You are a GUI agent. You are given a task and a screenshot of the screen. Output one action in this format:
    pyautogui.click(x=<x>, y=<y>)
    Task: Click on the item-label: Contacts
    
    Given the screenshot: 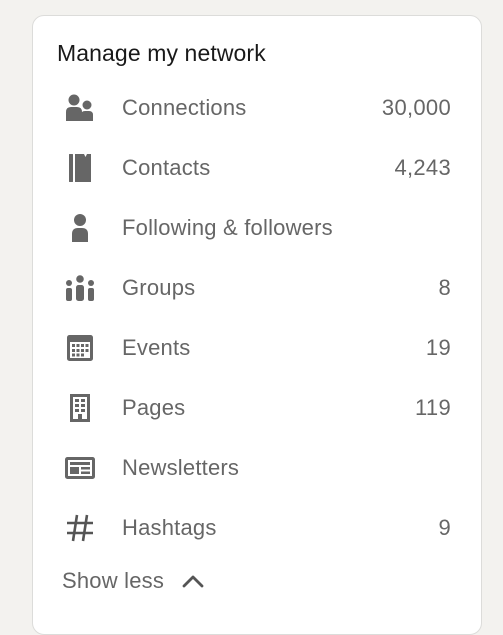 What is the action you would take?
    pyautogui.click(x=166, y=167)
    